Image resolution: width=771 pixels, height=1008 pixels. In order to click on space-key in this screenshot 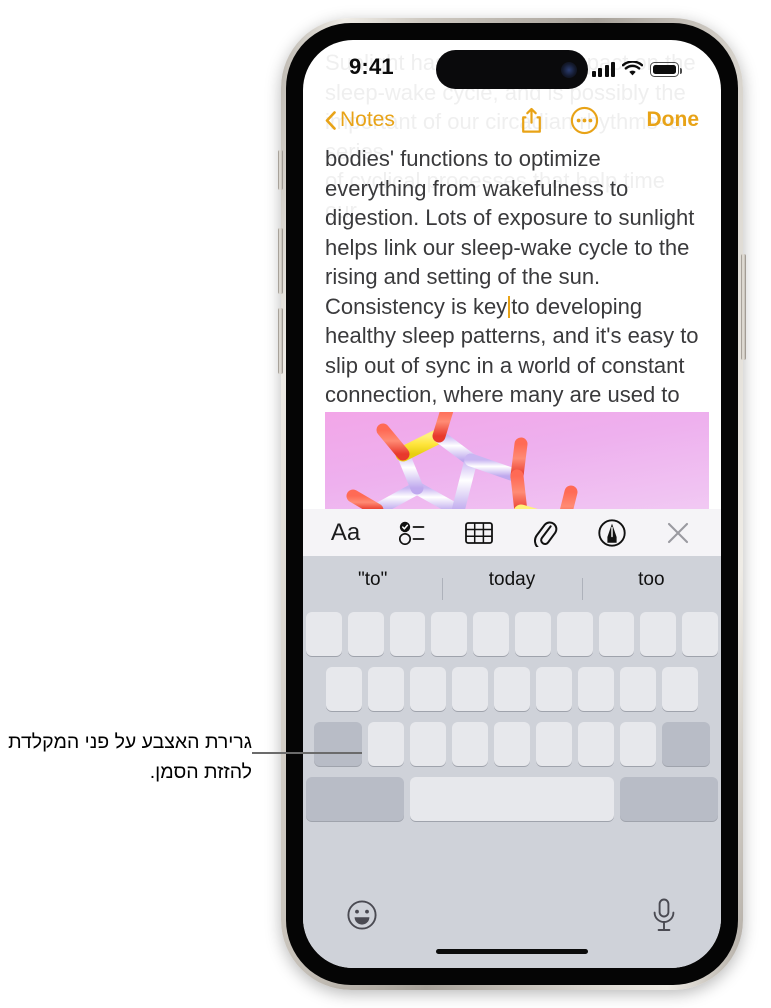, I will do `click(512, 799)`.